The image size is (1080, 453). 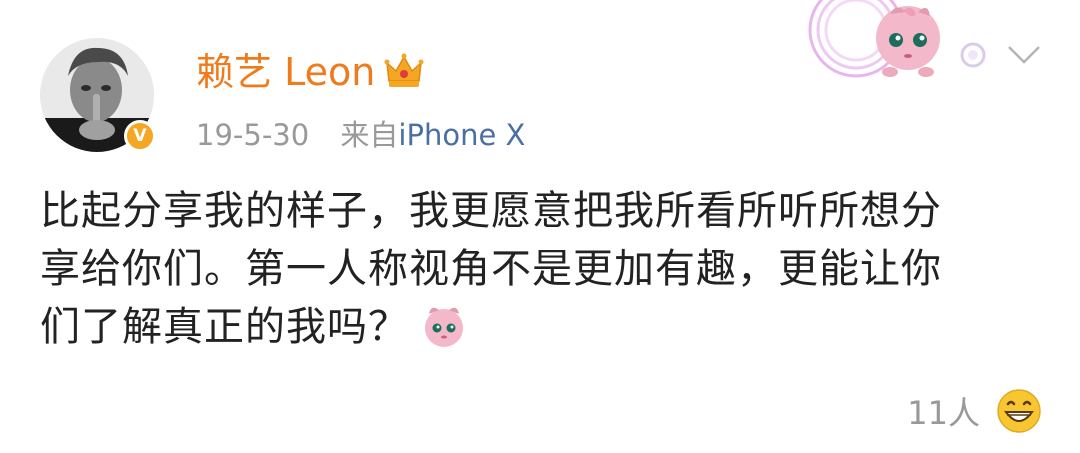 What do you see at coordinates (404, 70) in the screenshot?
I see `crown-icon` at bounding box center [404, 70].